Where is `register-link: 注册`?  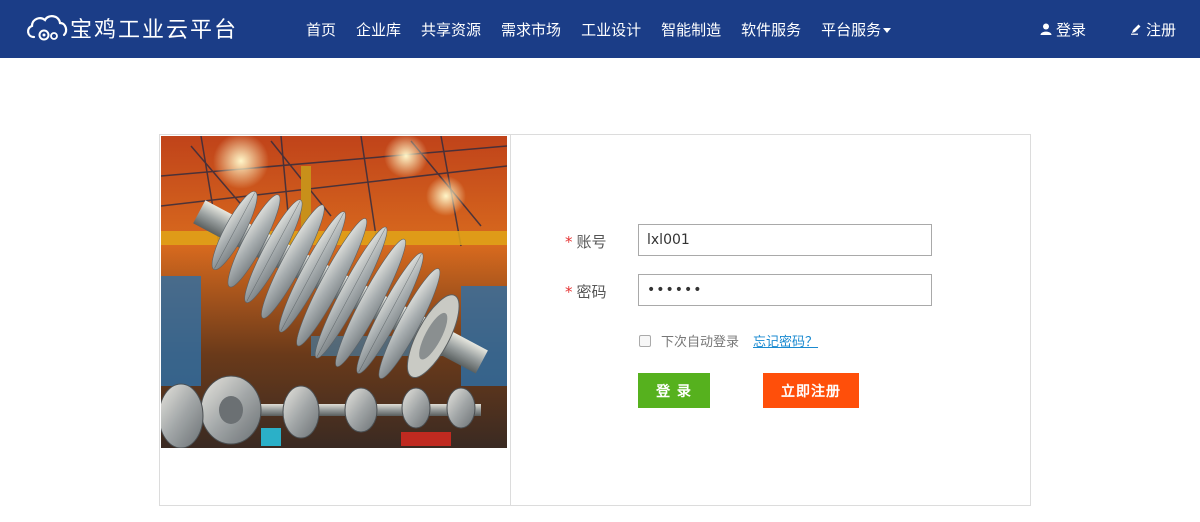
register-link: 注册 is located at coordinates (1153, 29).